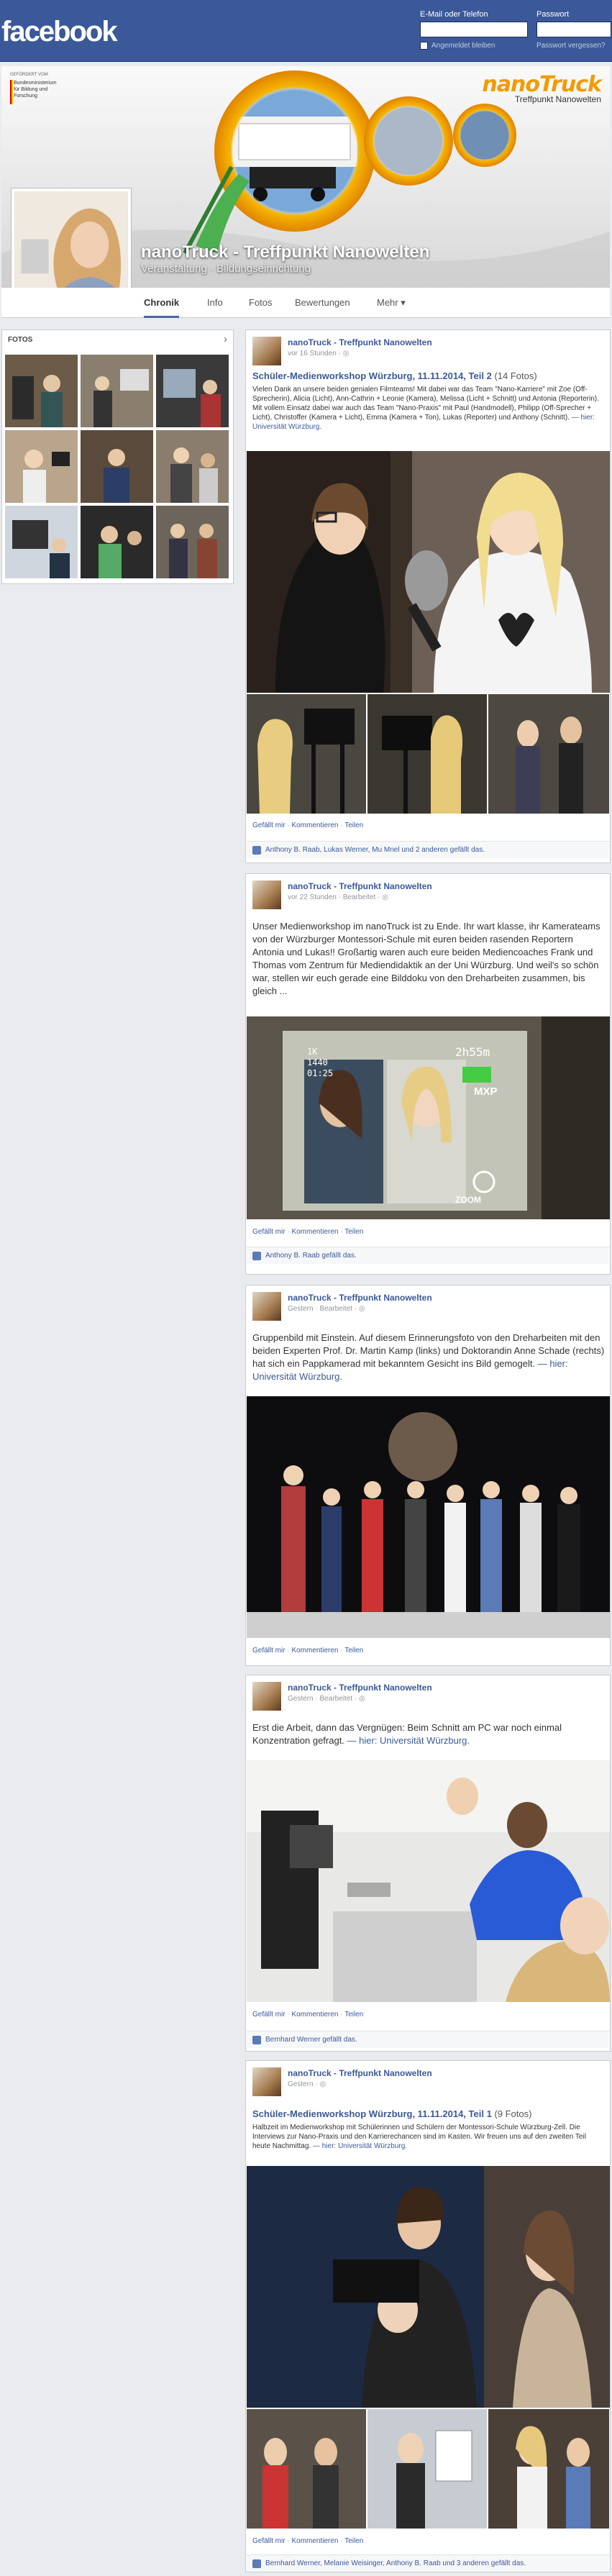  I want to click on photos-title: FOTOS, so click(20, 340).